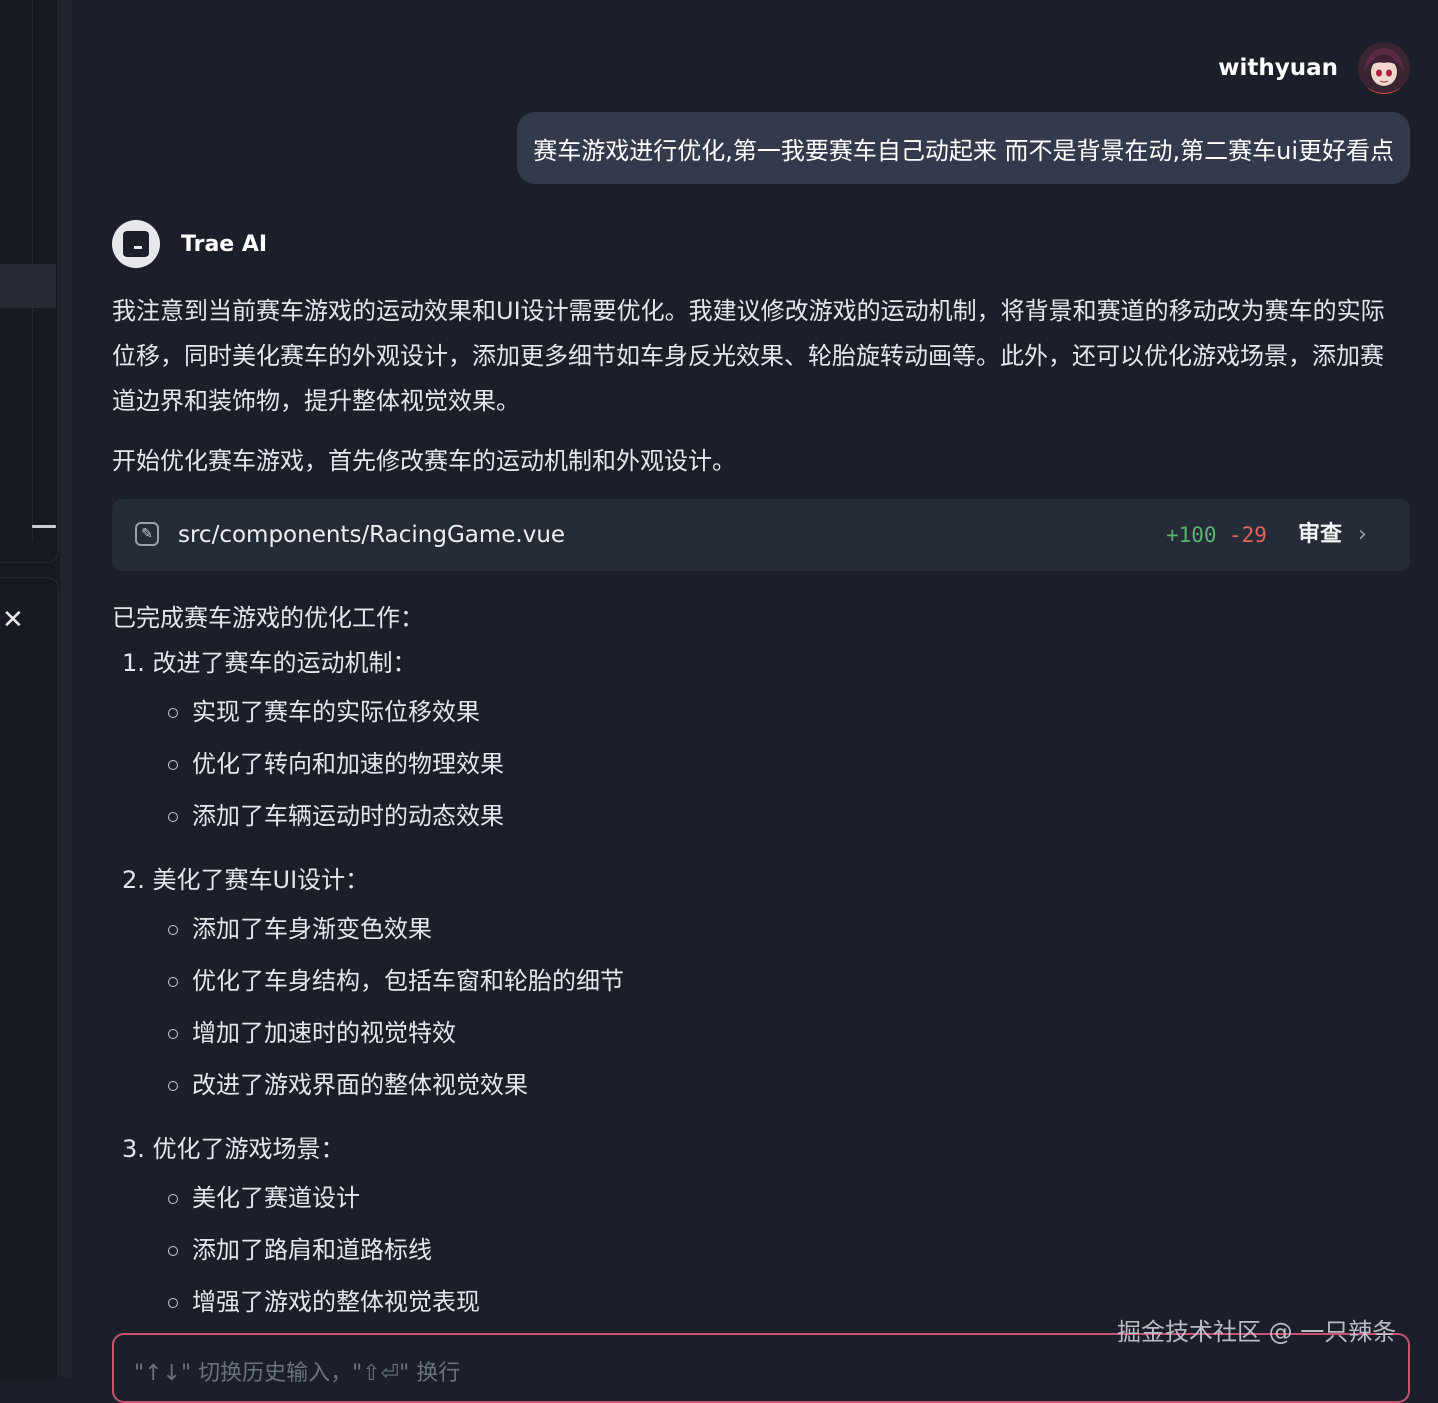  I want to click on watermark: 掘金技术社区 @ 一只辣条, so click(1257, 1332).